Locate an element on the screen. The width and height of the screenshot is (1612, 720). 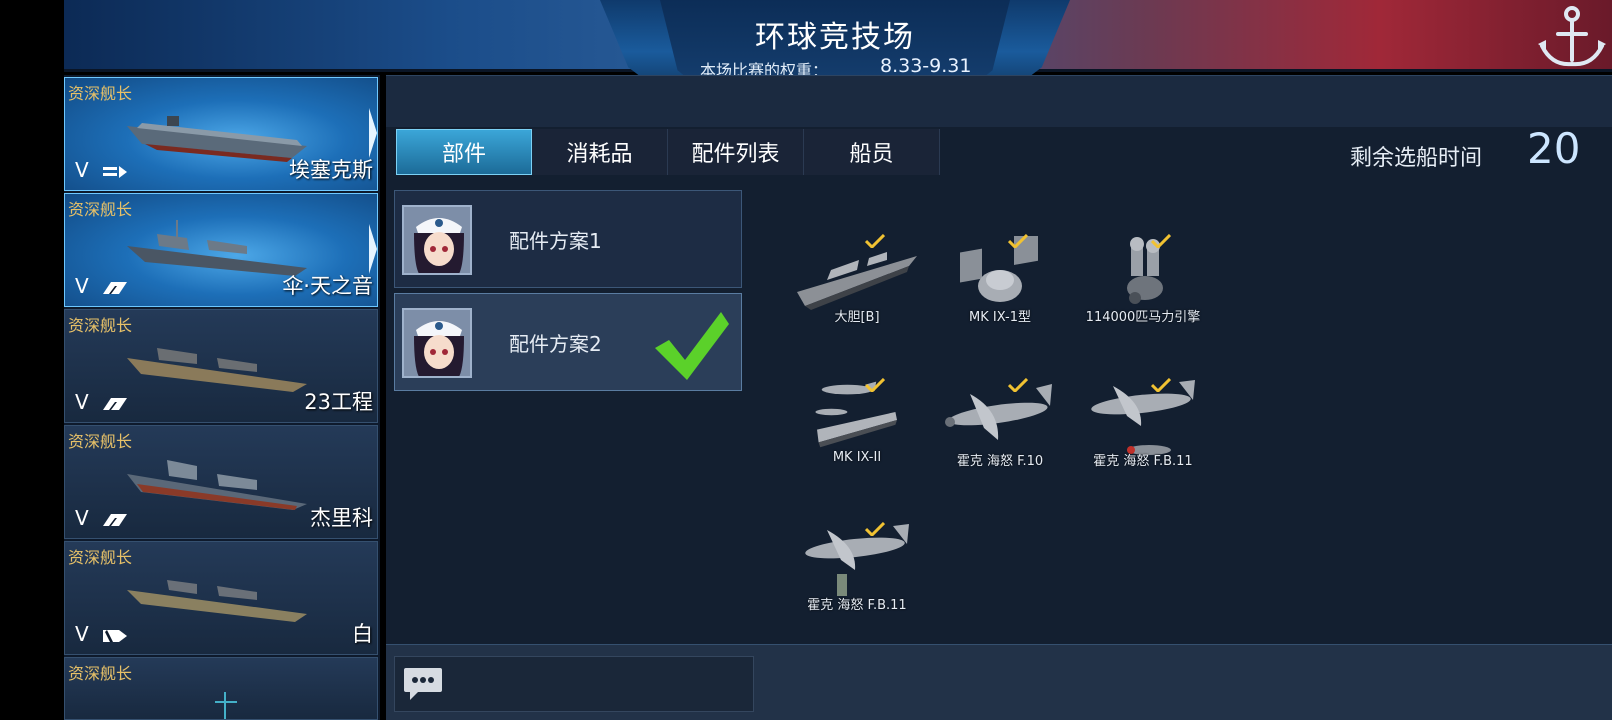
part-slot: 大胆[B] is located at coordinates (857, 290).